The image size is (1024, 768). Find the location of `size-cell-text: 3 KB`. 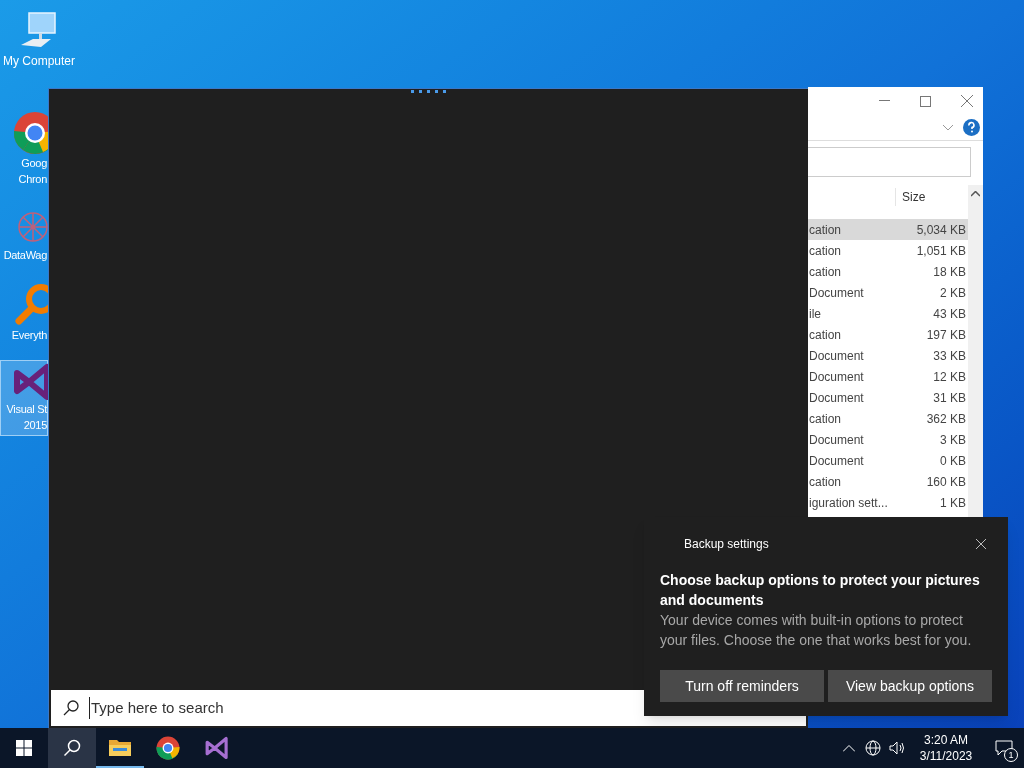

size-cell-text: 3 KB is located at coordinates (953, 440).